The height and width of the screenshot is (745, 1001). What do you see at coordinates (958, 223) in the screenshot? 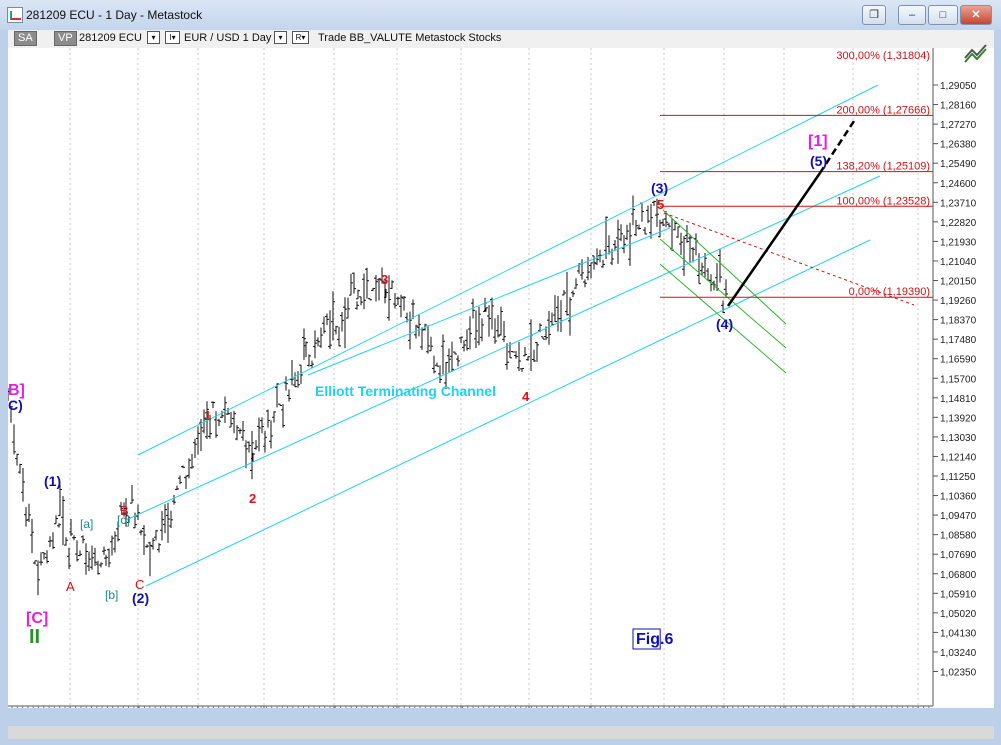
I see `y-tick-label: 1,22820` at bounding box center [958, 223].